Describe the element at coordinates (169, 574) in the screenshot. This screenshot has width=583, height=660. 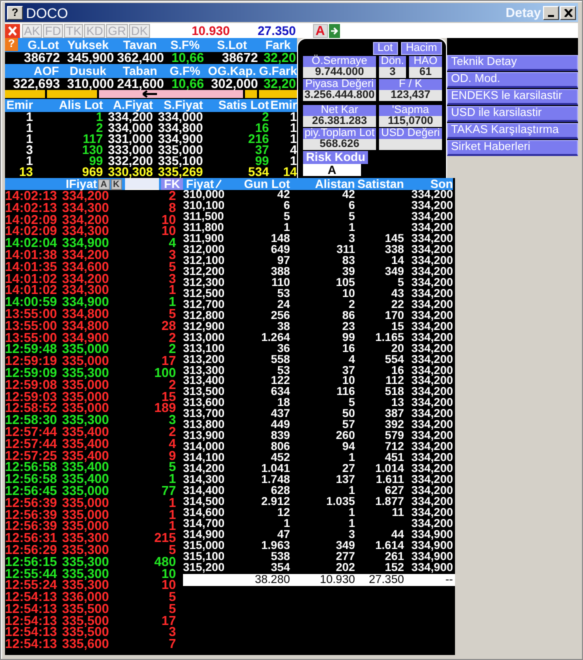
I see `trade-lot: 10` at that location.